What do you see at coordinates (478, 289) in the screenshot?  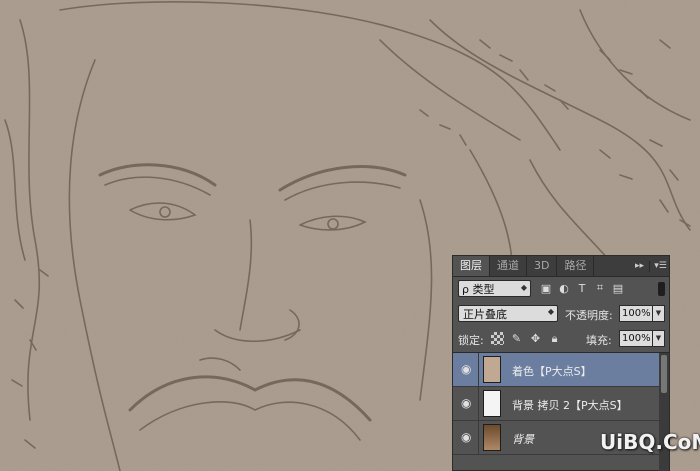 I see `filter-kind-label: ρ 类型` at bounding box center [478, 289].